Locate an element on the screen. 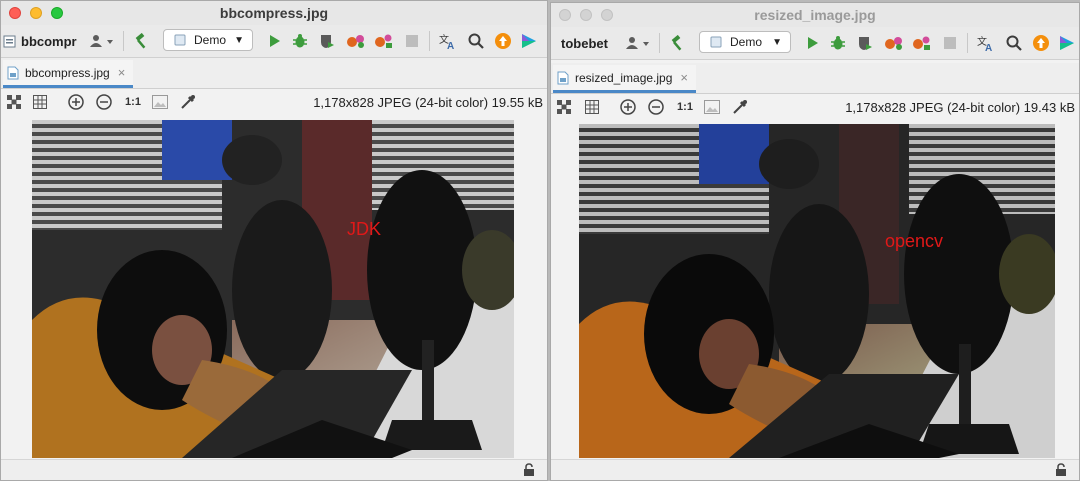 This screenshot has width=1080, height=481. image-info: 1,178x828 JPEG (24-bit color) 19.43 kB is located at coordinates (960, 107).